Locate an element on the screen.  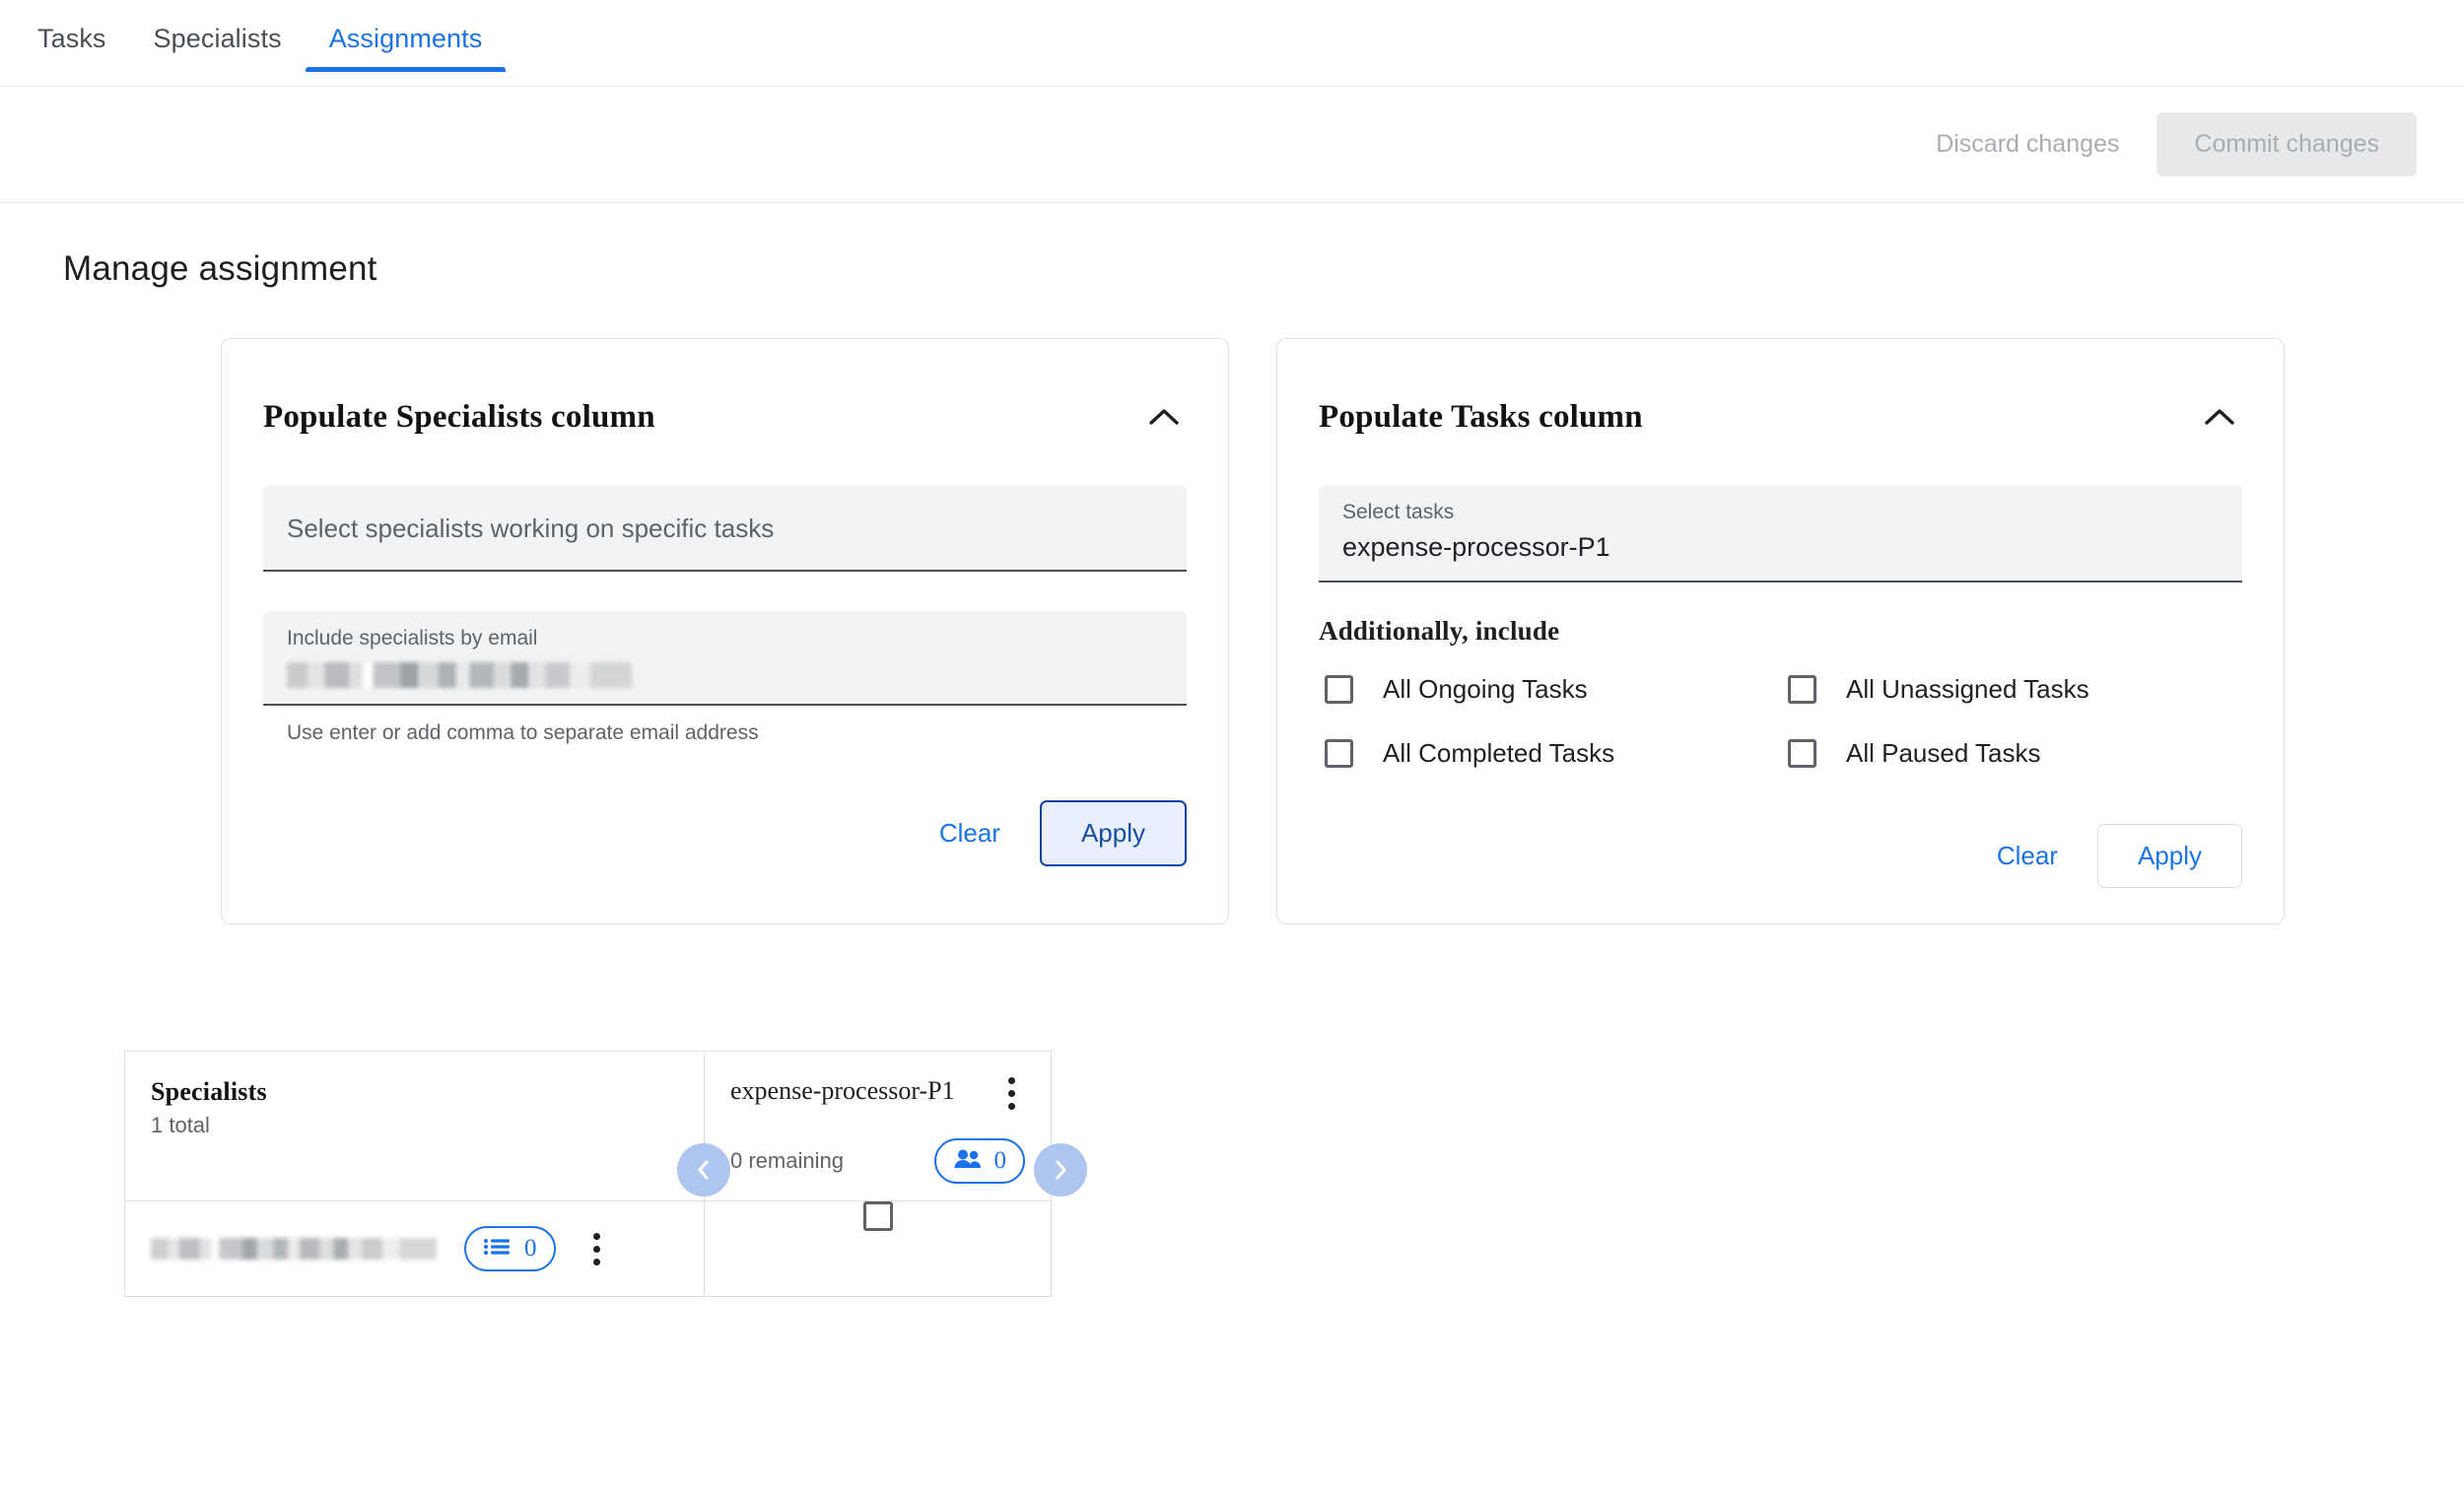
include-specialists-email-label: Include specialists by email is located at coordinates (412, 638).